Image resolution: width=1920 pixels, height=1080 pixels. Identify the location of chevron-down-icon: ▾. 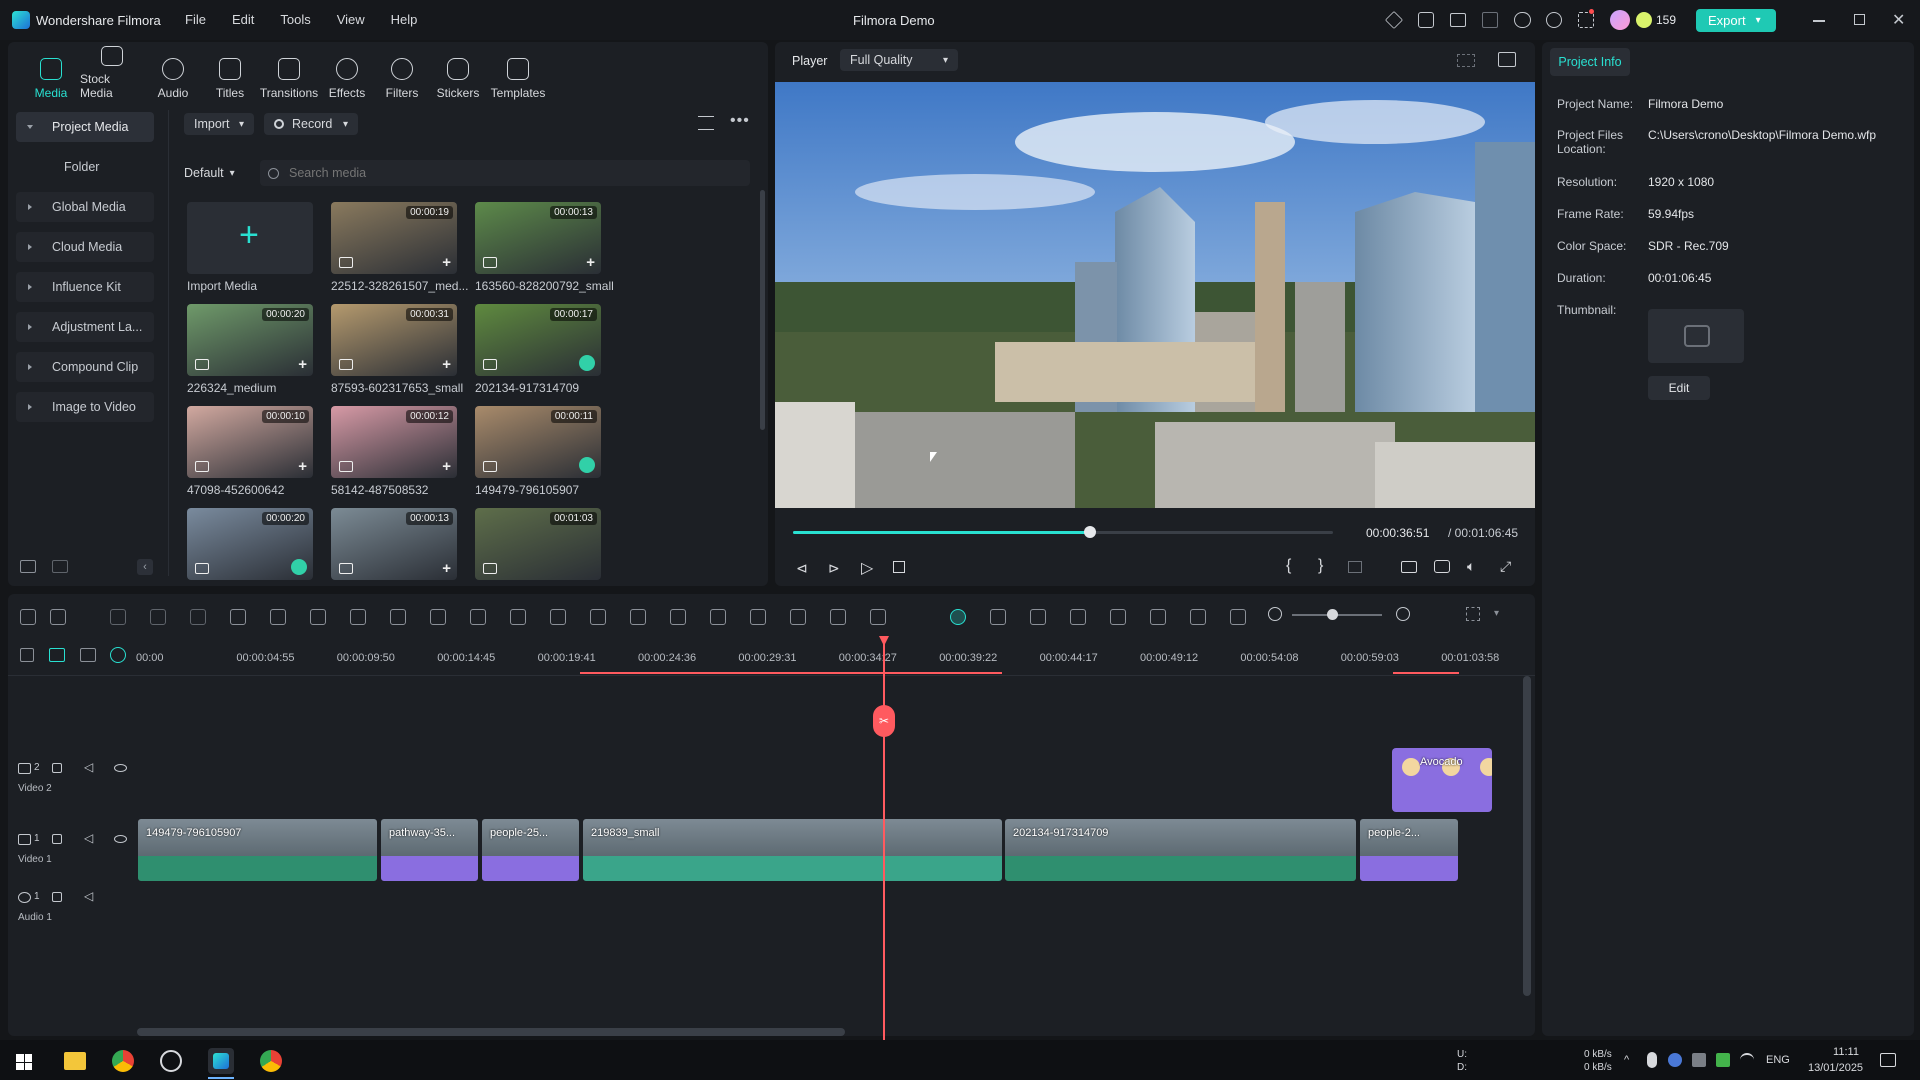
(1496, 613).